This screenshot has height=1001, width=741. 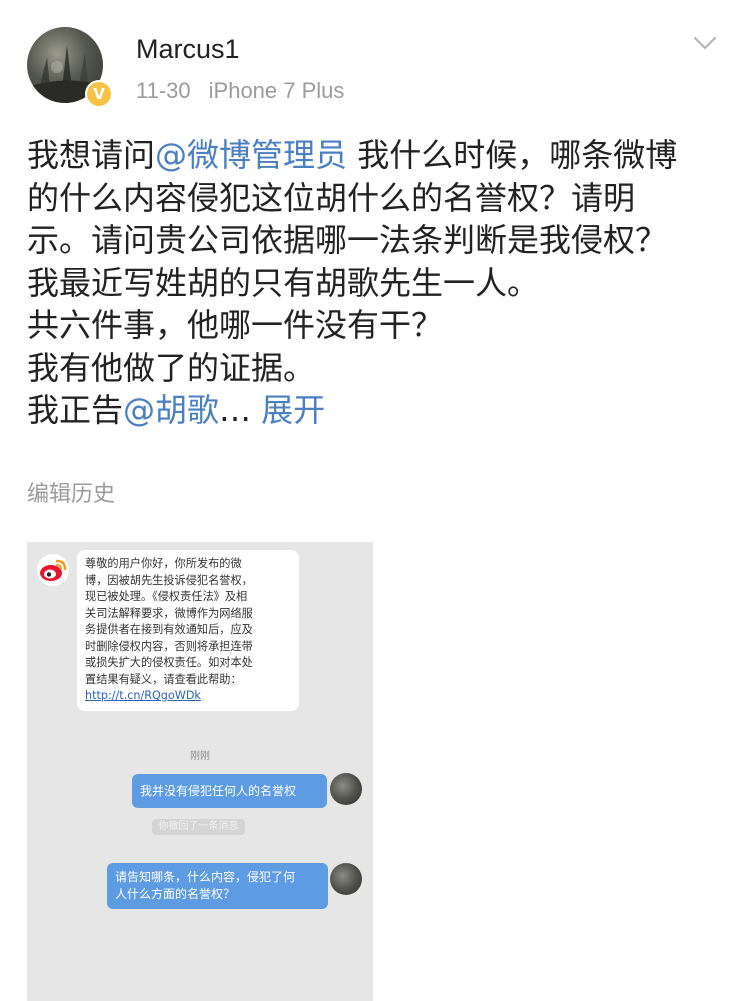 What do you see at coordinates (512, 155) in the screenshot?
I see `text-segment: 我什么时候，哪条微博` at bounding box center [512, 155].